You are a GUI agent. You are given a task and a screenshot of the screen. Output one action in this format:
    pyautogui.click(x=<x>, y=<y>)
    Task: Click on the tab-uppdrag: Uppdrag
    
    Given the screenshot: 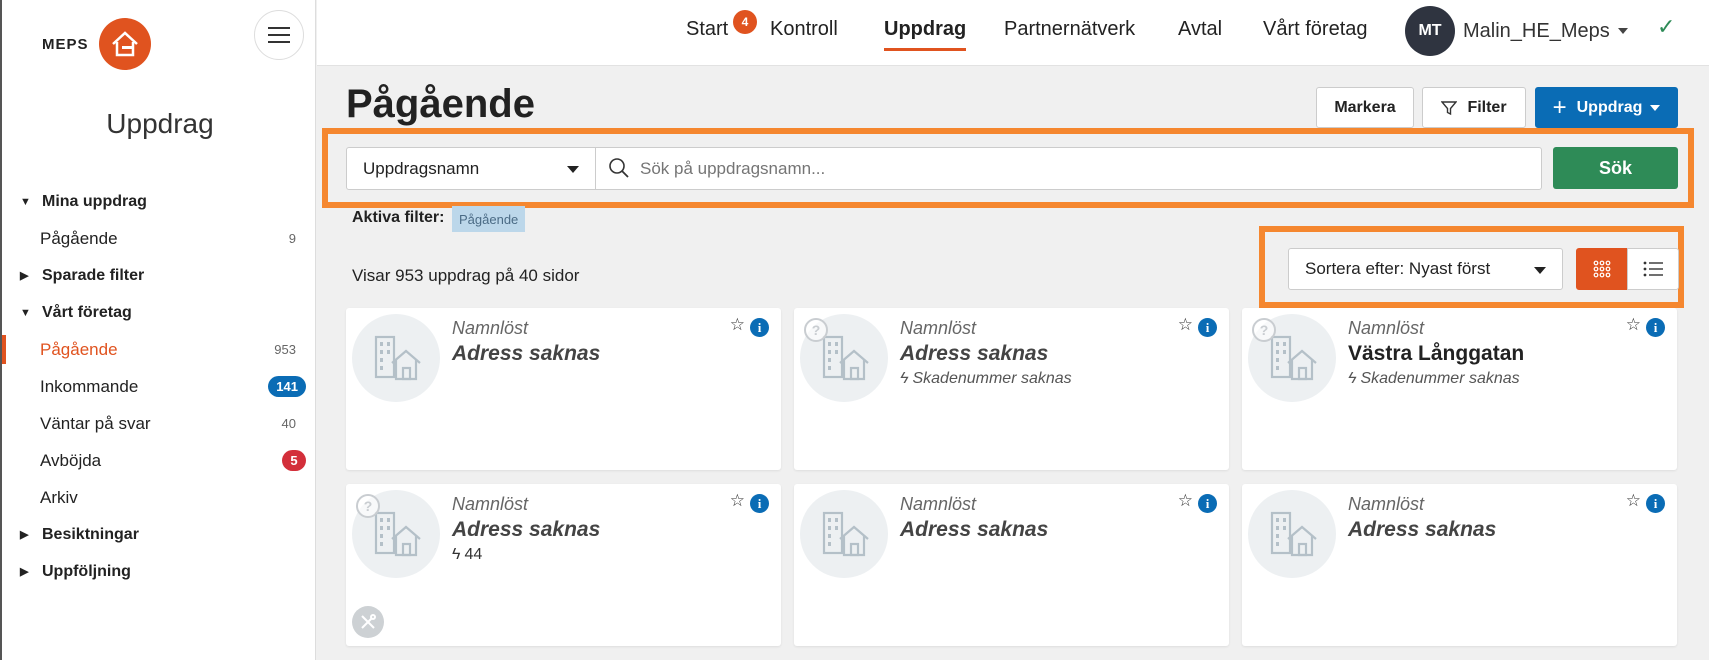 What is the action you would take?
    pyautogui.click(x=925, y=34)
    